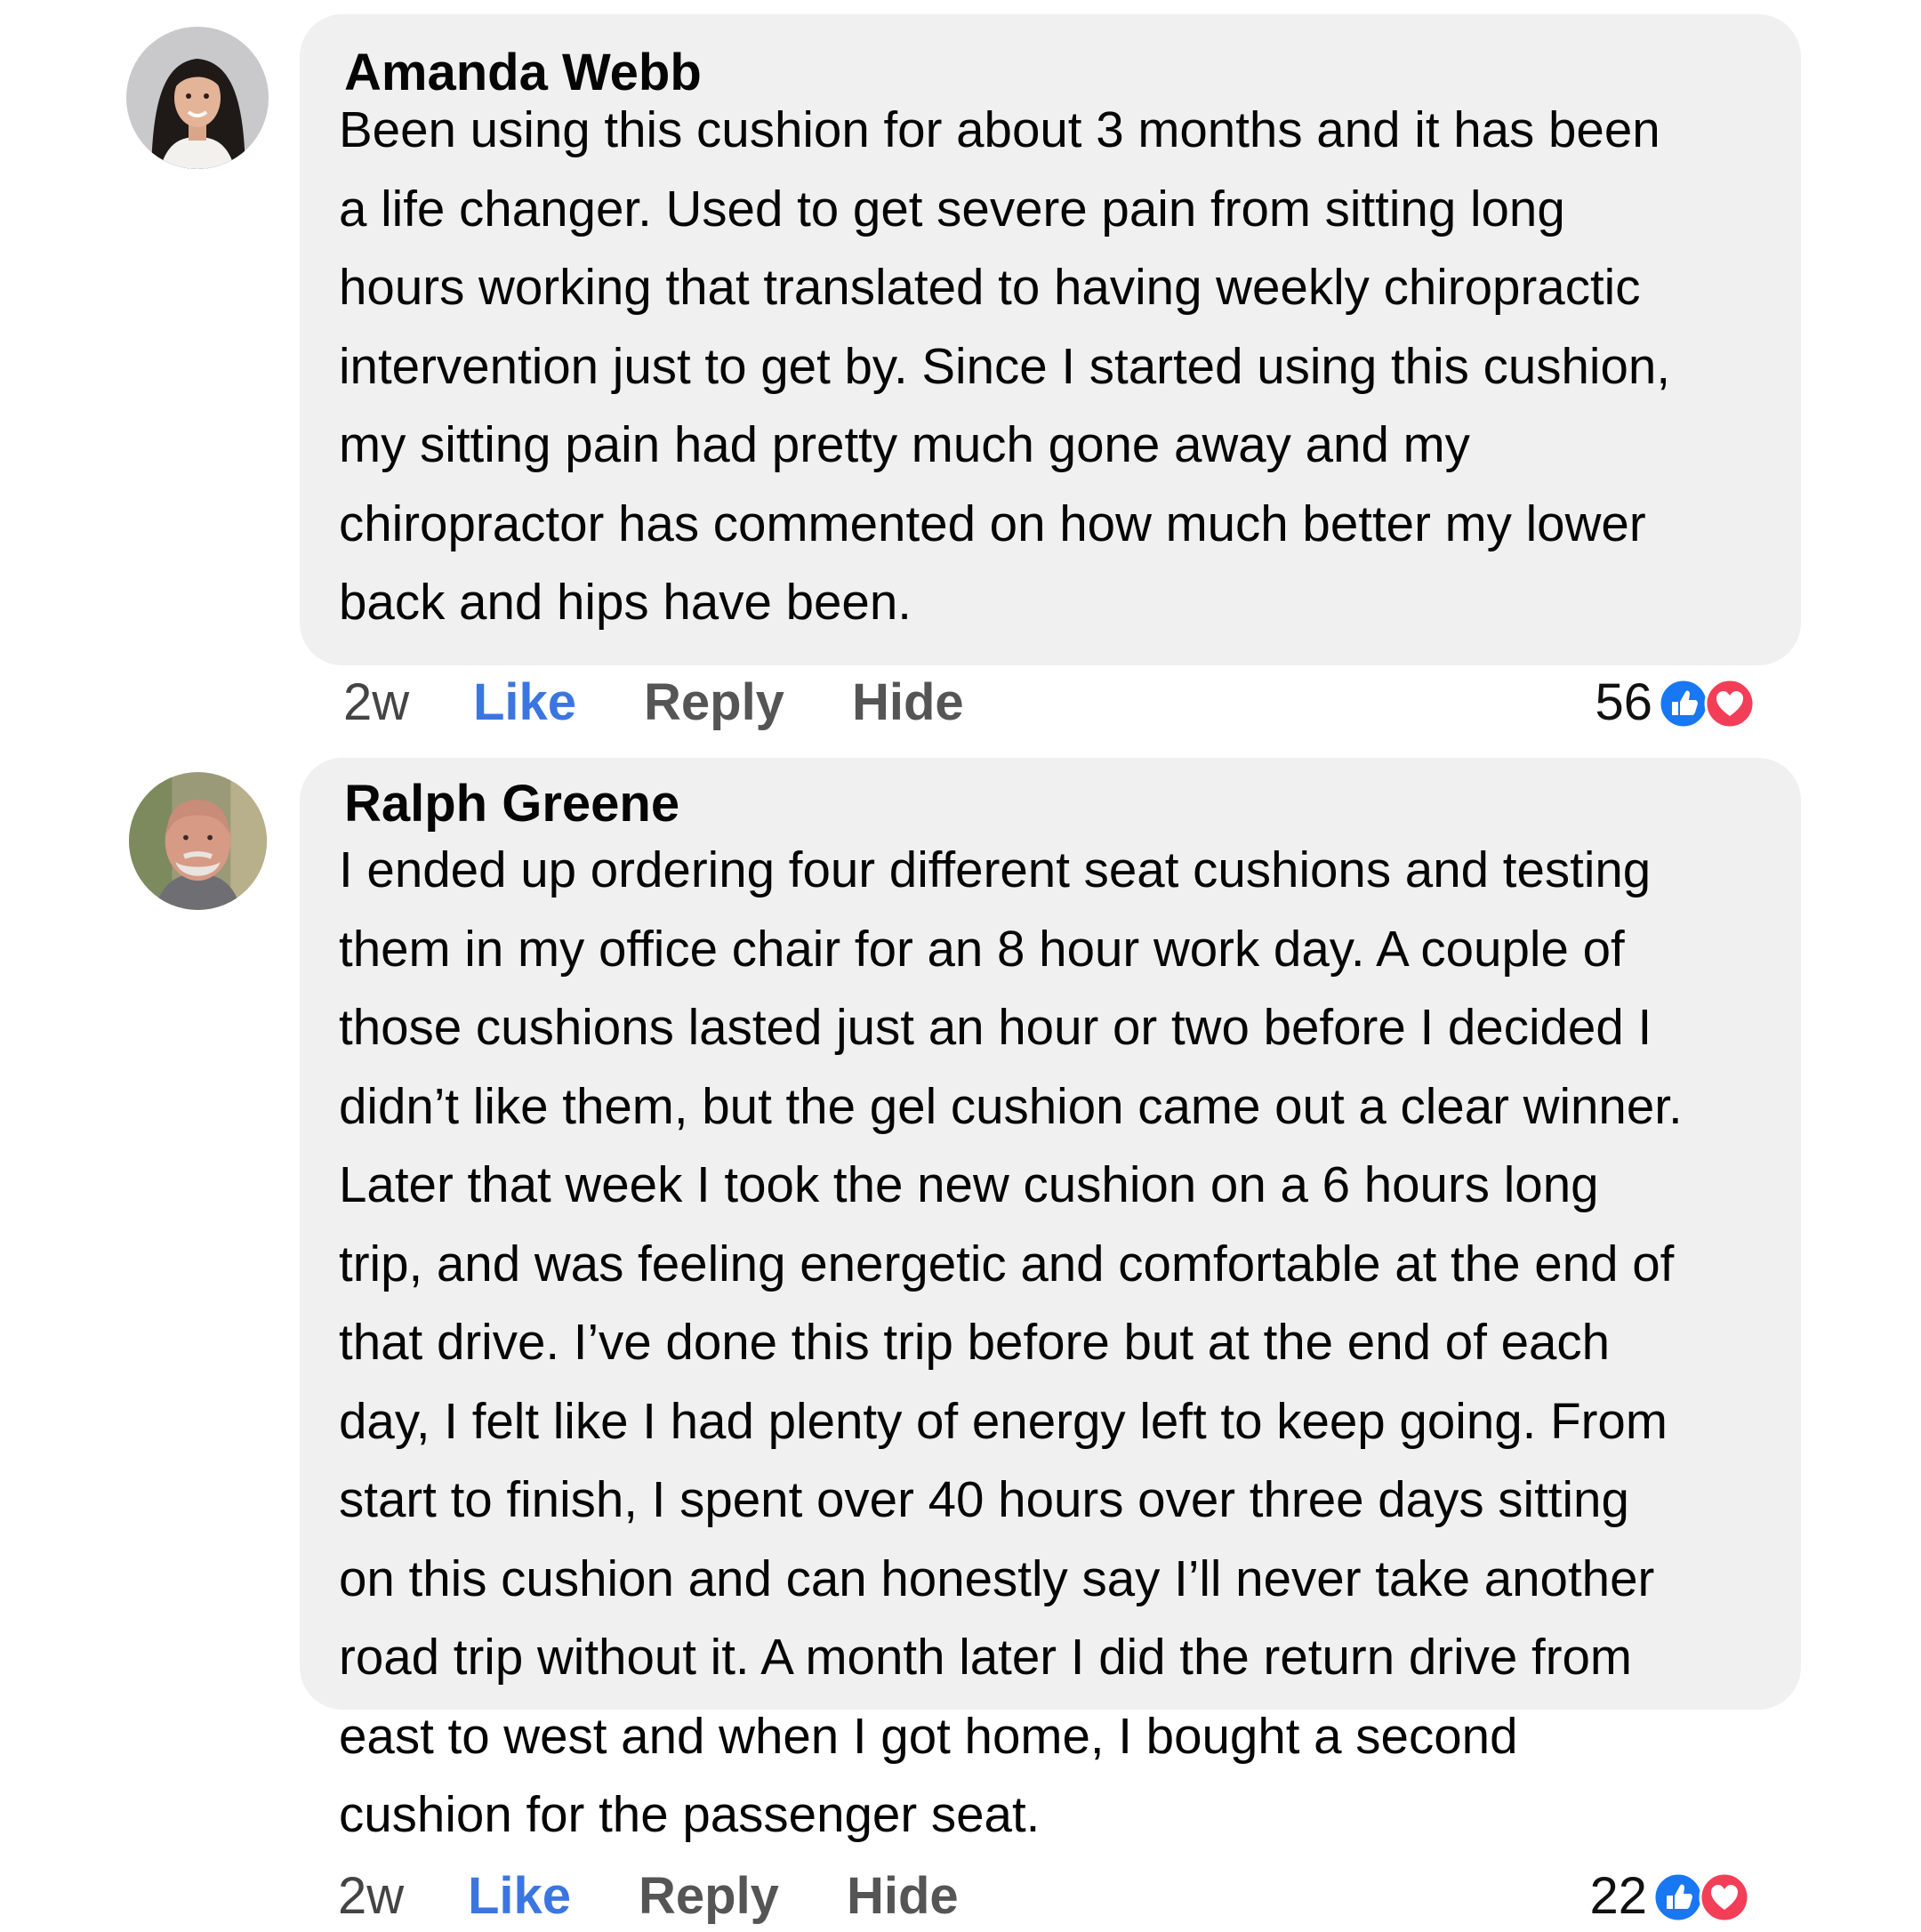  I want to click on comment-text-line: cushion for the passenger seat., so click(690, 1814).